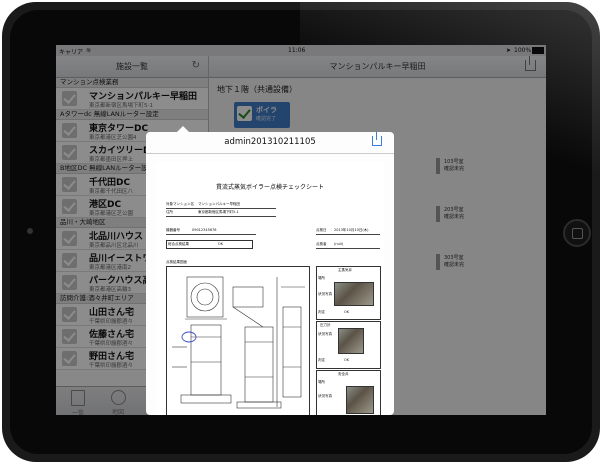 Image resolution: width=602 pixels, height=464 pixels. I want to click on front-camera, so click(30, 231).